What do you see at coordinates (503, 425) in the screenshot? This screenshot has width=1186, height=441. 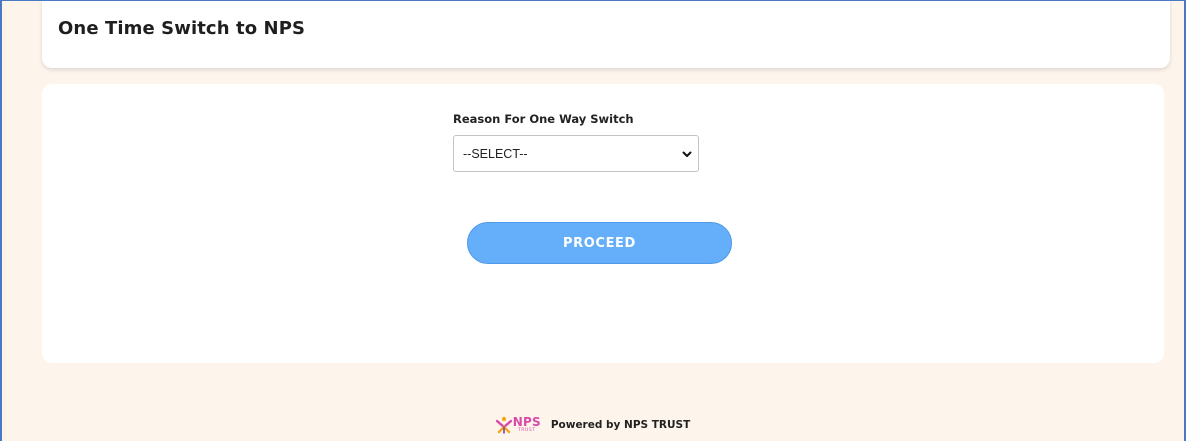 I see `logo-mark-icon` at bounding box center [503, 425].